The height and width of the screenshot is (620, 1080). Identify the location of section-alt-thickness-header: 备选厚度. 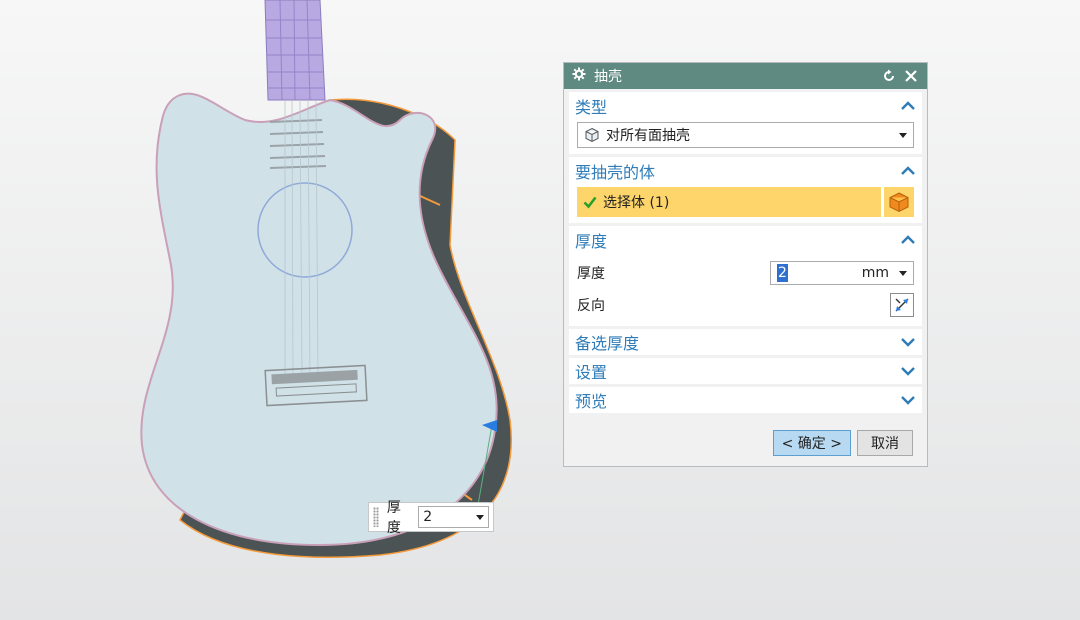
(745, 342).